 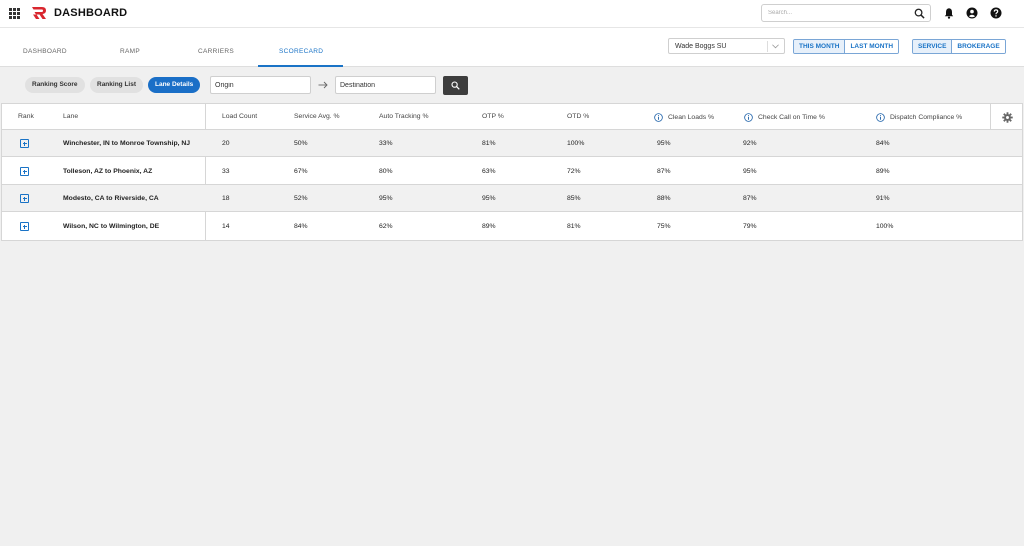 What do you see at coordinates (493, 116) in the screenshot?
I see `col-otp: OTP %` at bounding box center [493, 116].